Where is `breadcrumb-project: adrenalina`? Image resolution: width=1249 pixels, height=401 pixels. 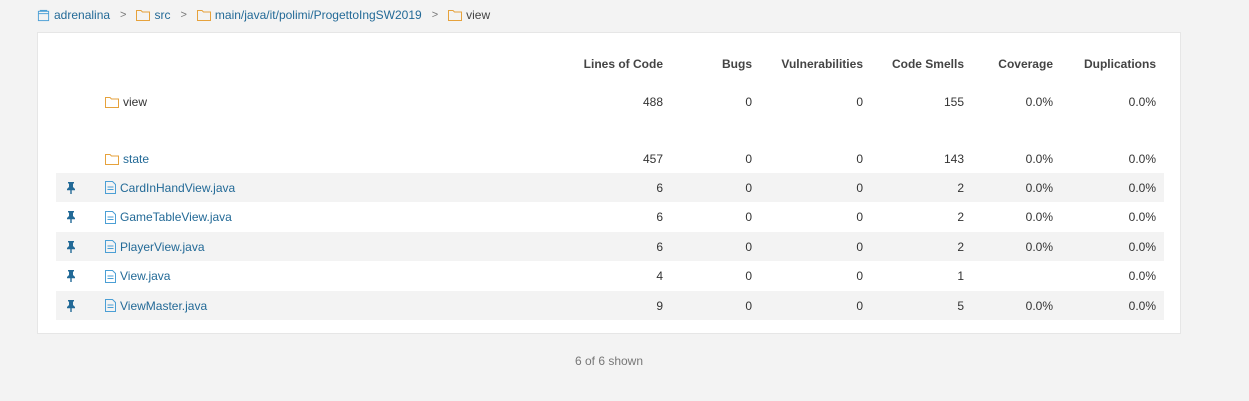
breadcrumb-project: adrenalina is located at coordinates (73, 15).